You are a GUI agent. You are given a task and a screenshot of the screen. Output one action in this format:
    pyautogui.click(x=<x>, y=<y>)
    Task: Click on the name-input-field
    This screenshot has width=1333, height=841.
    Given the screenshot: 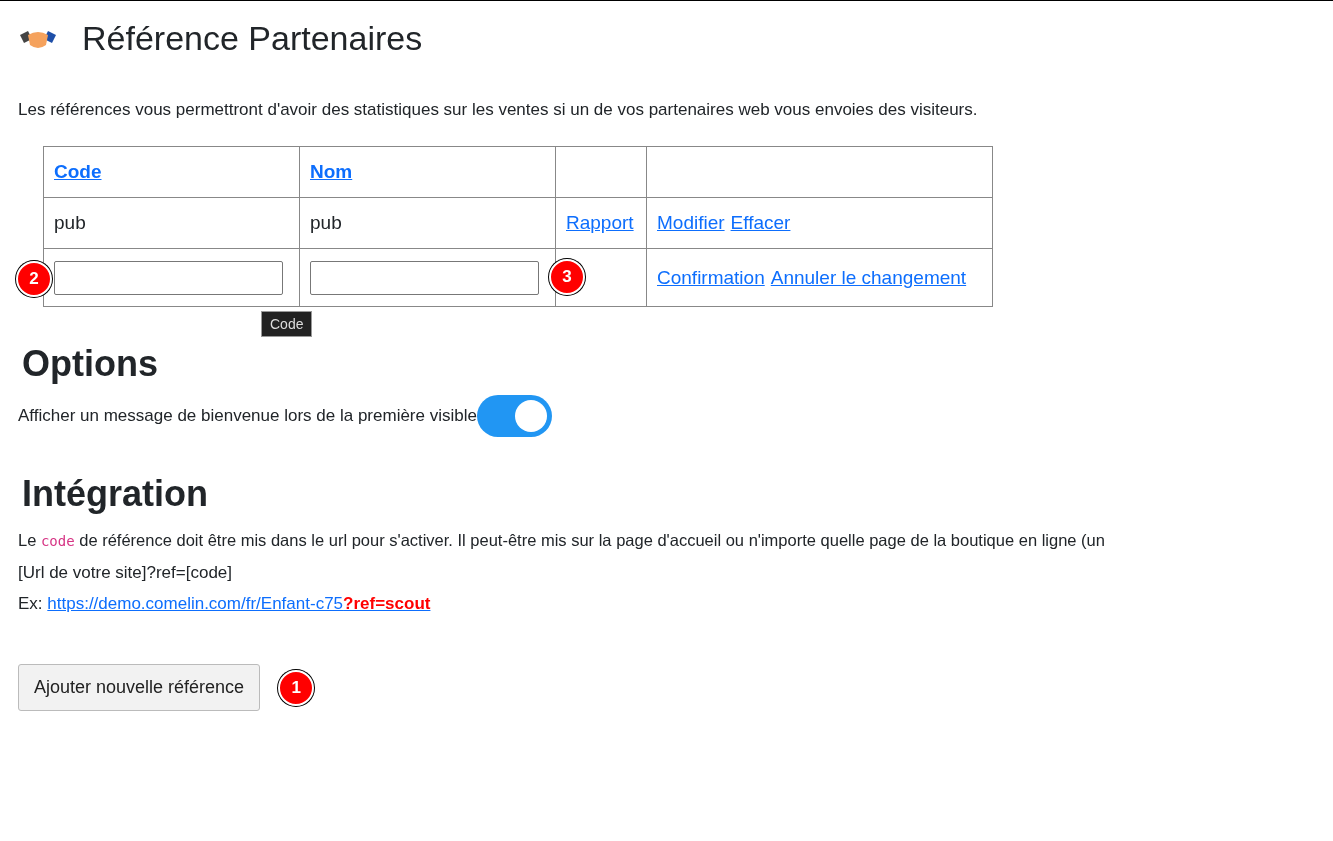 What is the action you would take?
    pyautogui.click(x=424, y=277)
    